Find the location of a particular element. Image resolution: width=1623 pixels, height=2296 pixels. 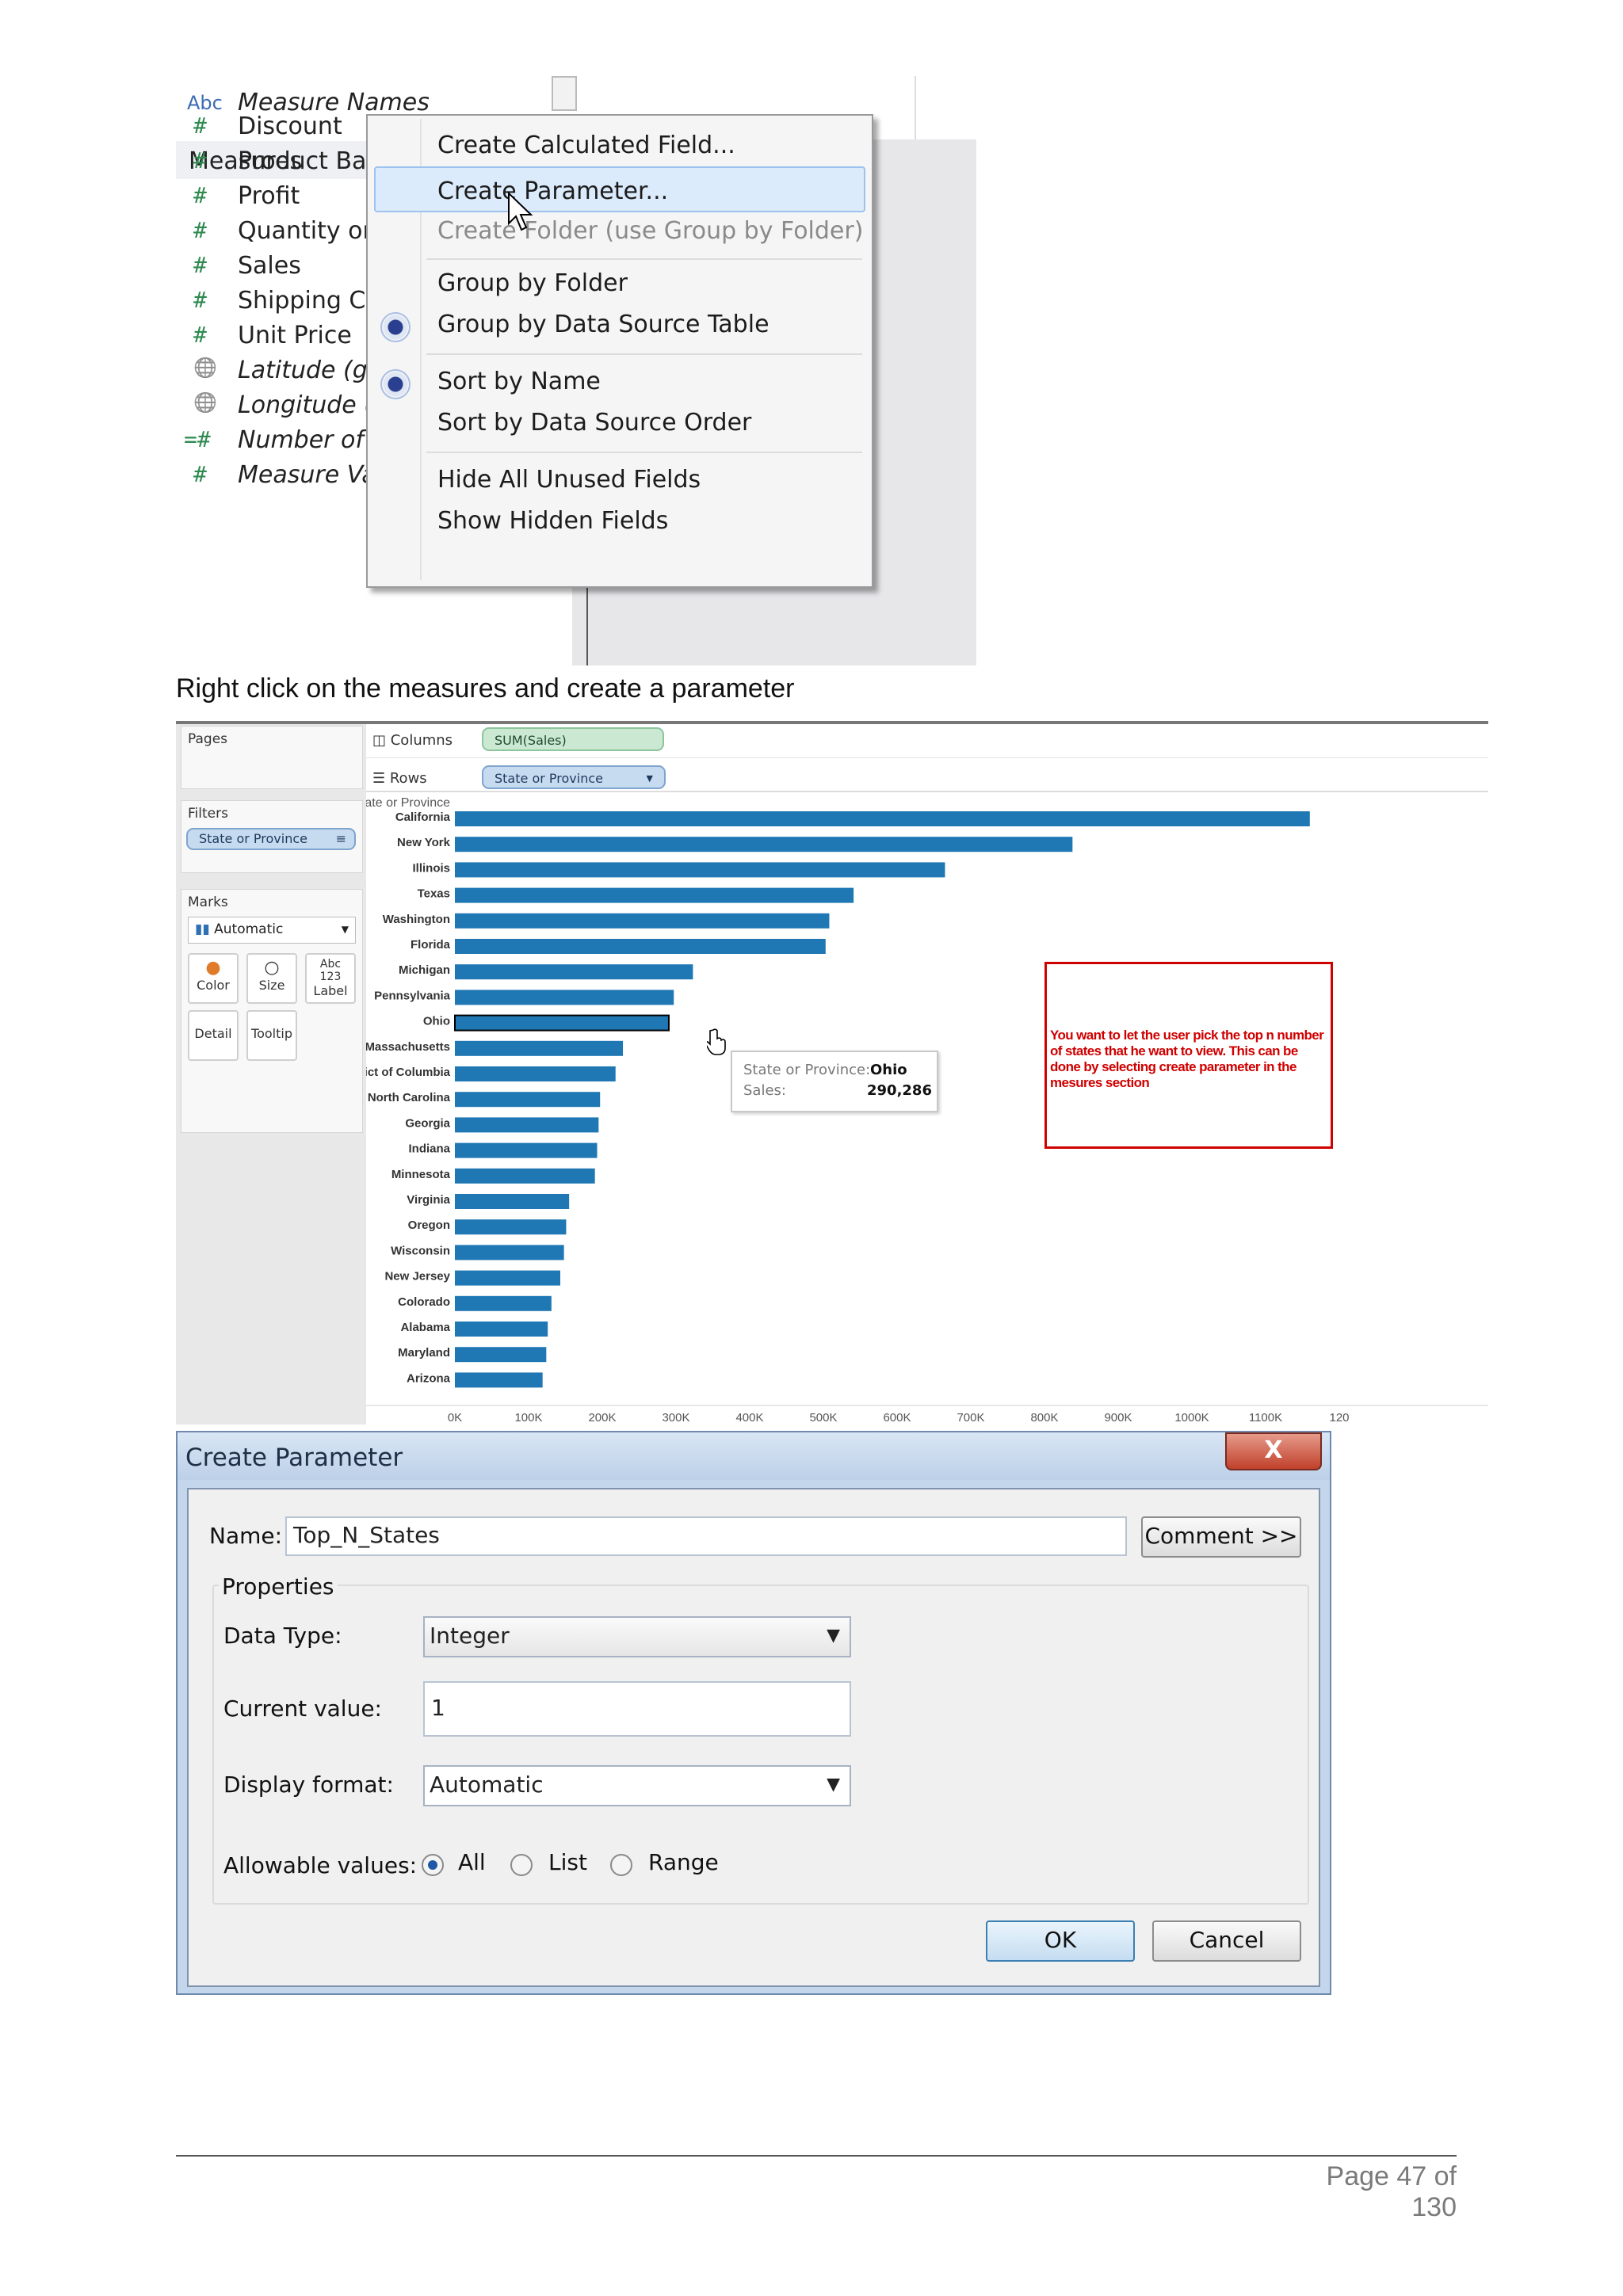

radio-range is located at coordinates (621, 1865).